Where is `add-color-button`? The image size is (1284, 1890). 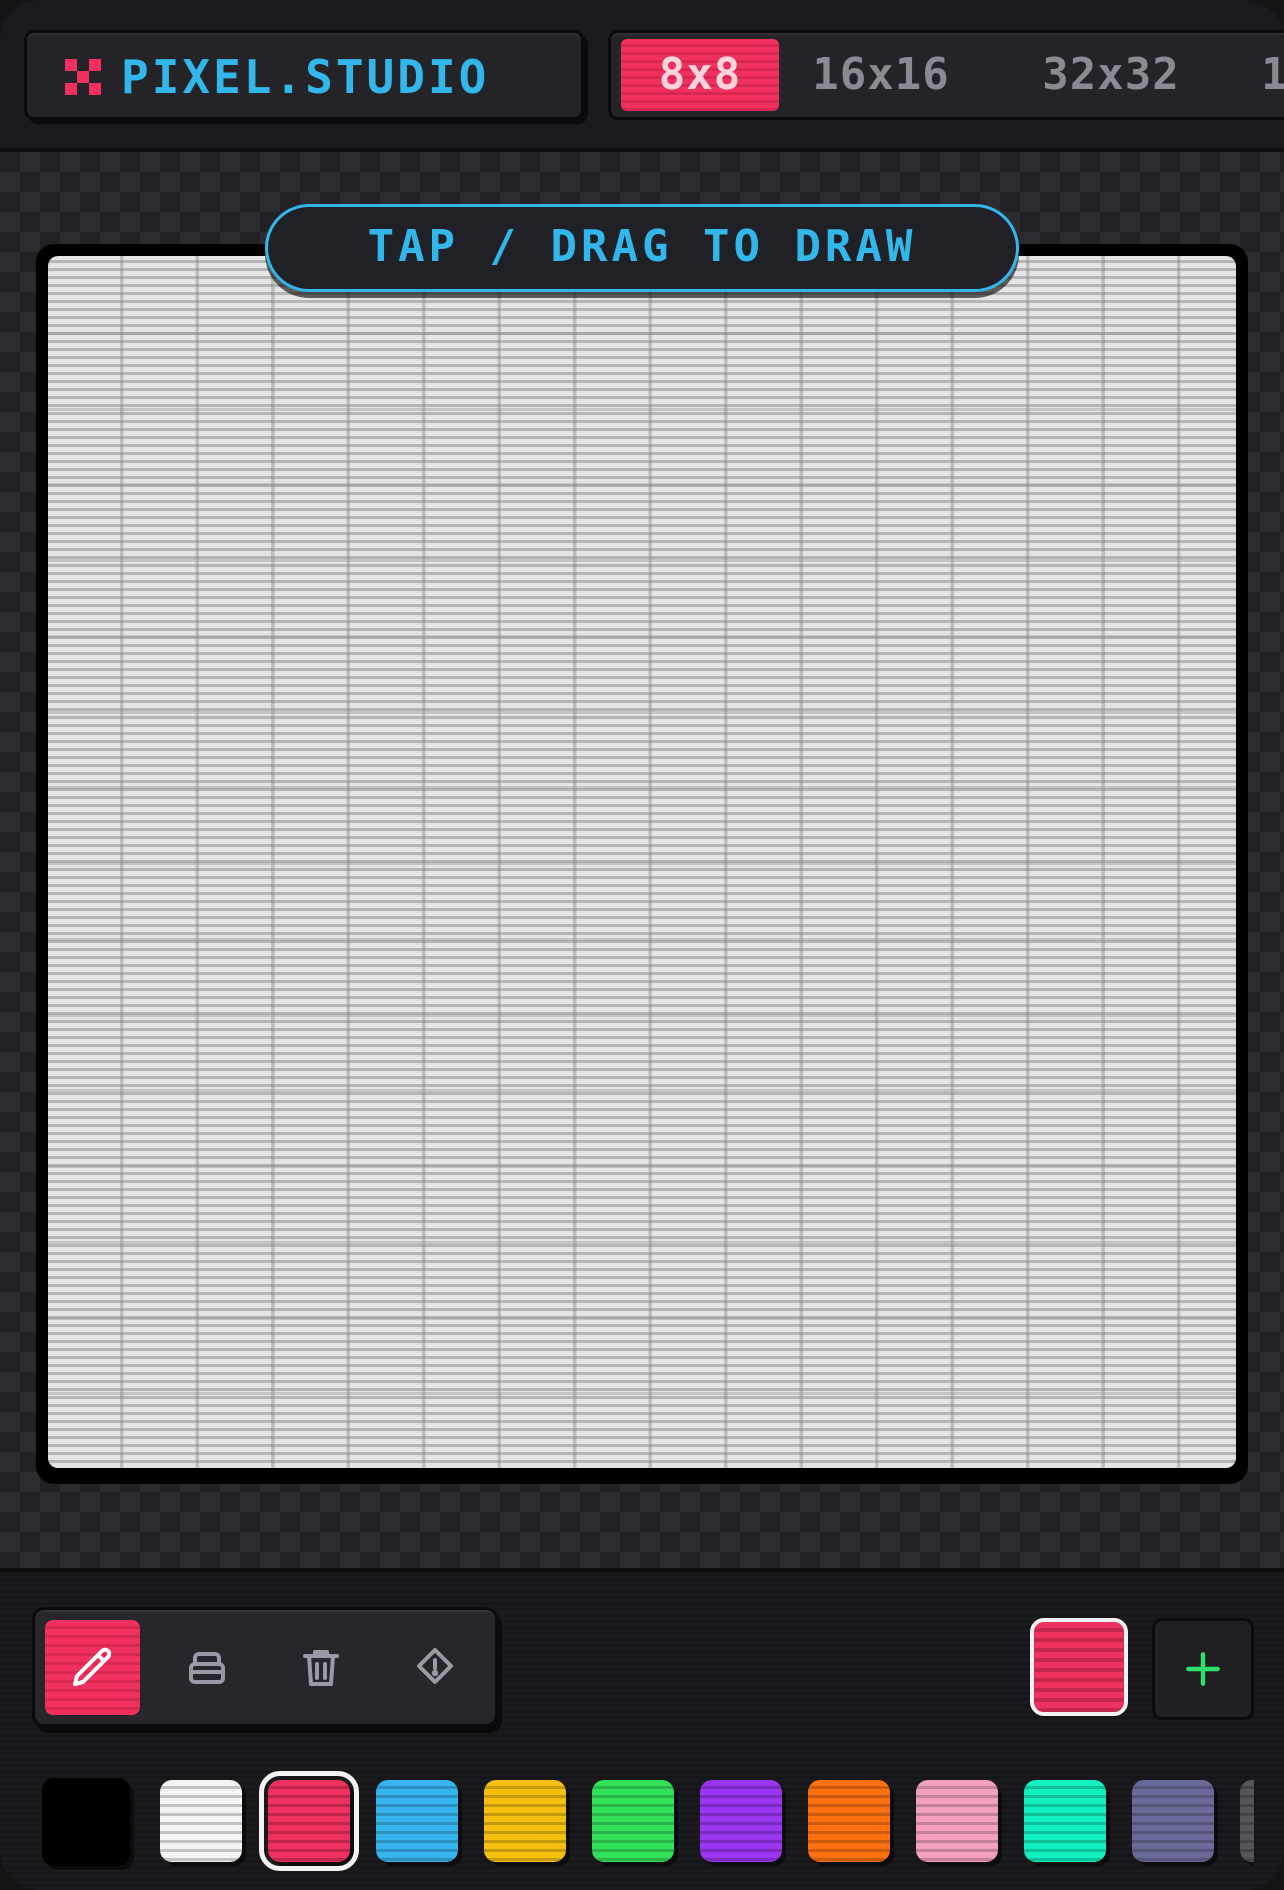
add-color-button is located at coordinates (1203, 1669).